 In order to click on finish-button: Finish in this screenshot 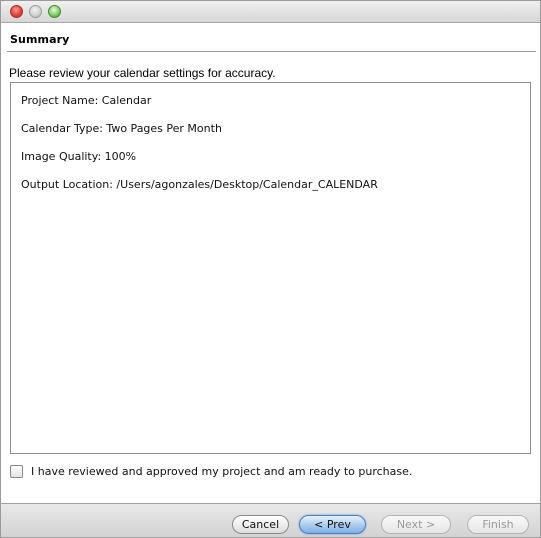, I will do `click(498, 524)`.